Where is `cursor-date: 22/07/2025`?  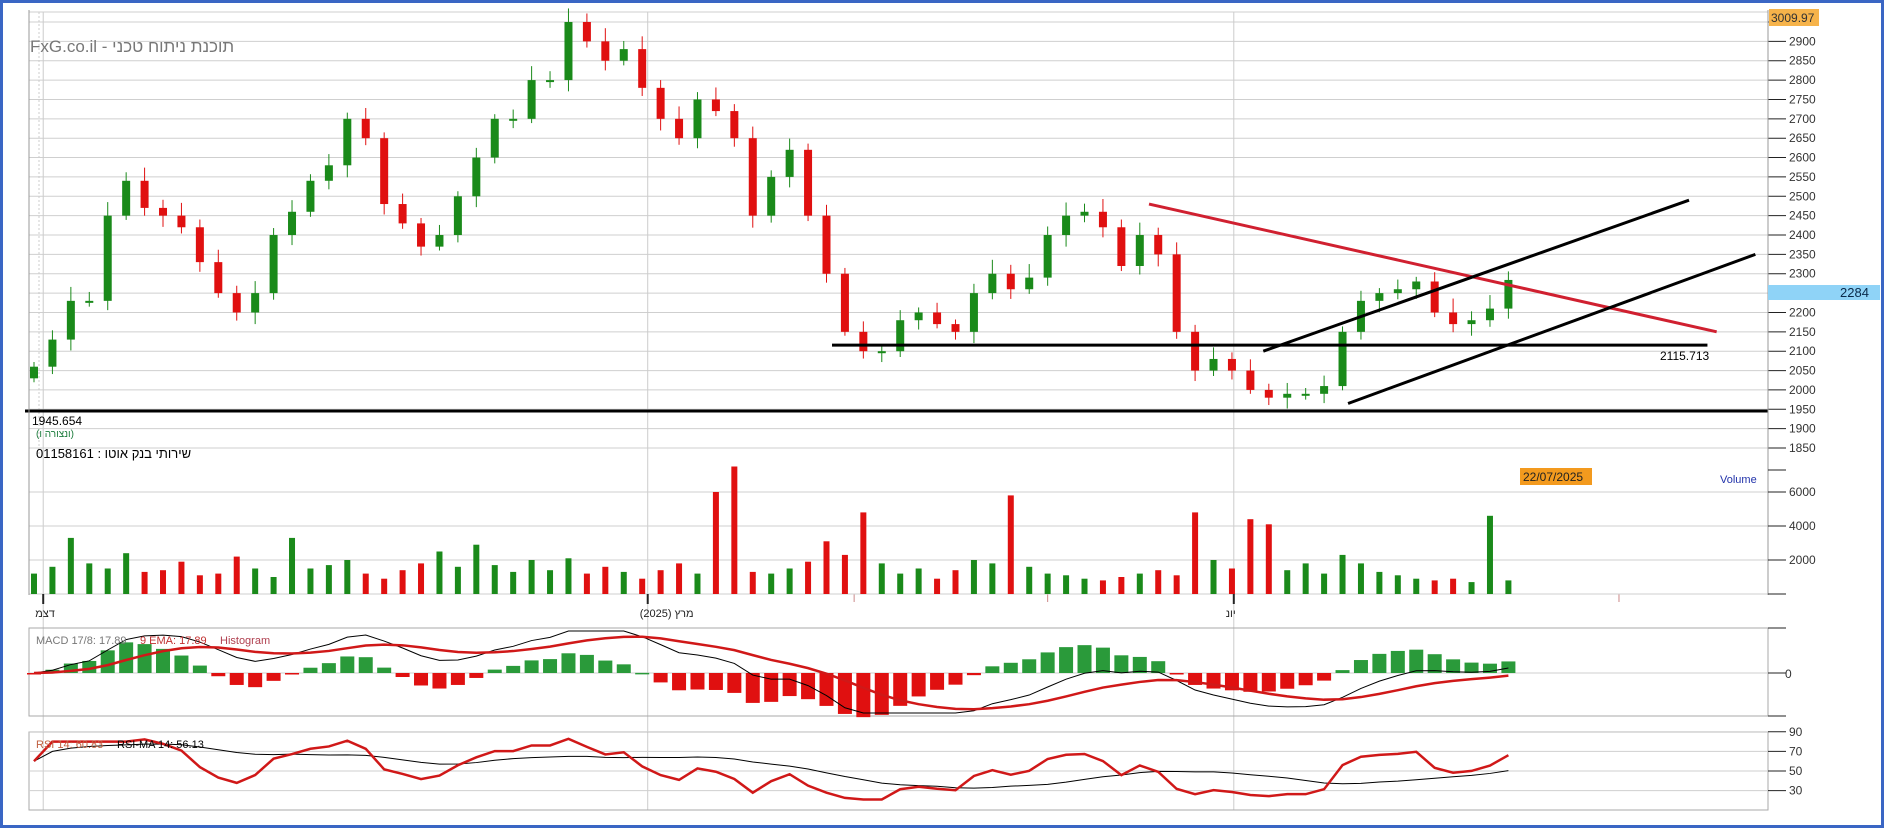 cursor-date: 22/07/2025 is located at coordinates (1553, 477).